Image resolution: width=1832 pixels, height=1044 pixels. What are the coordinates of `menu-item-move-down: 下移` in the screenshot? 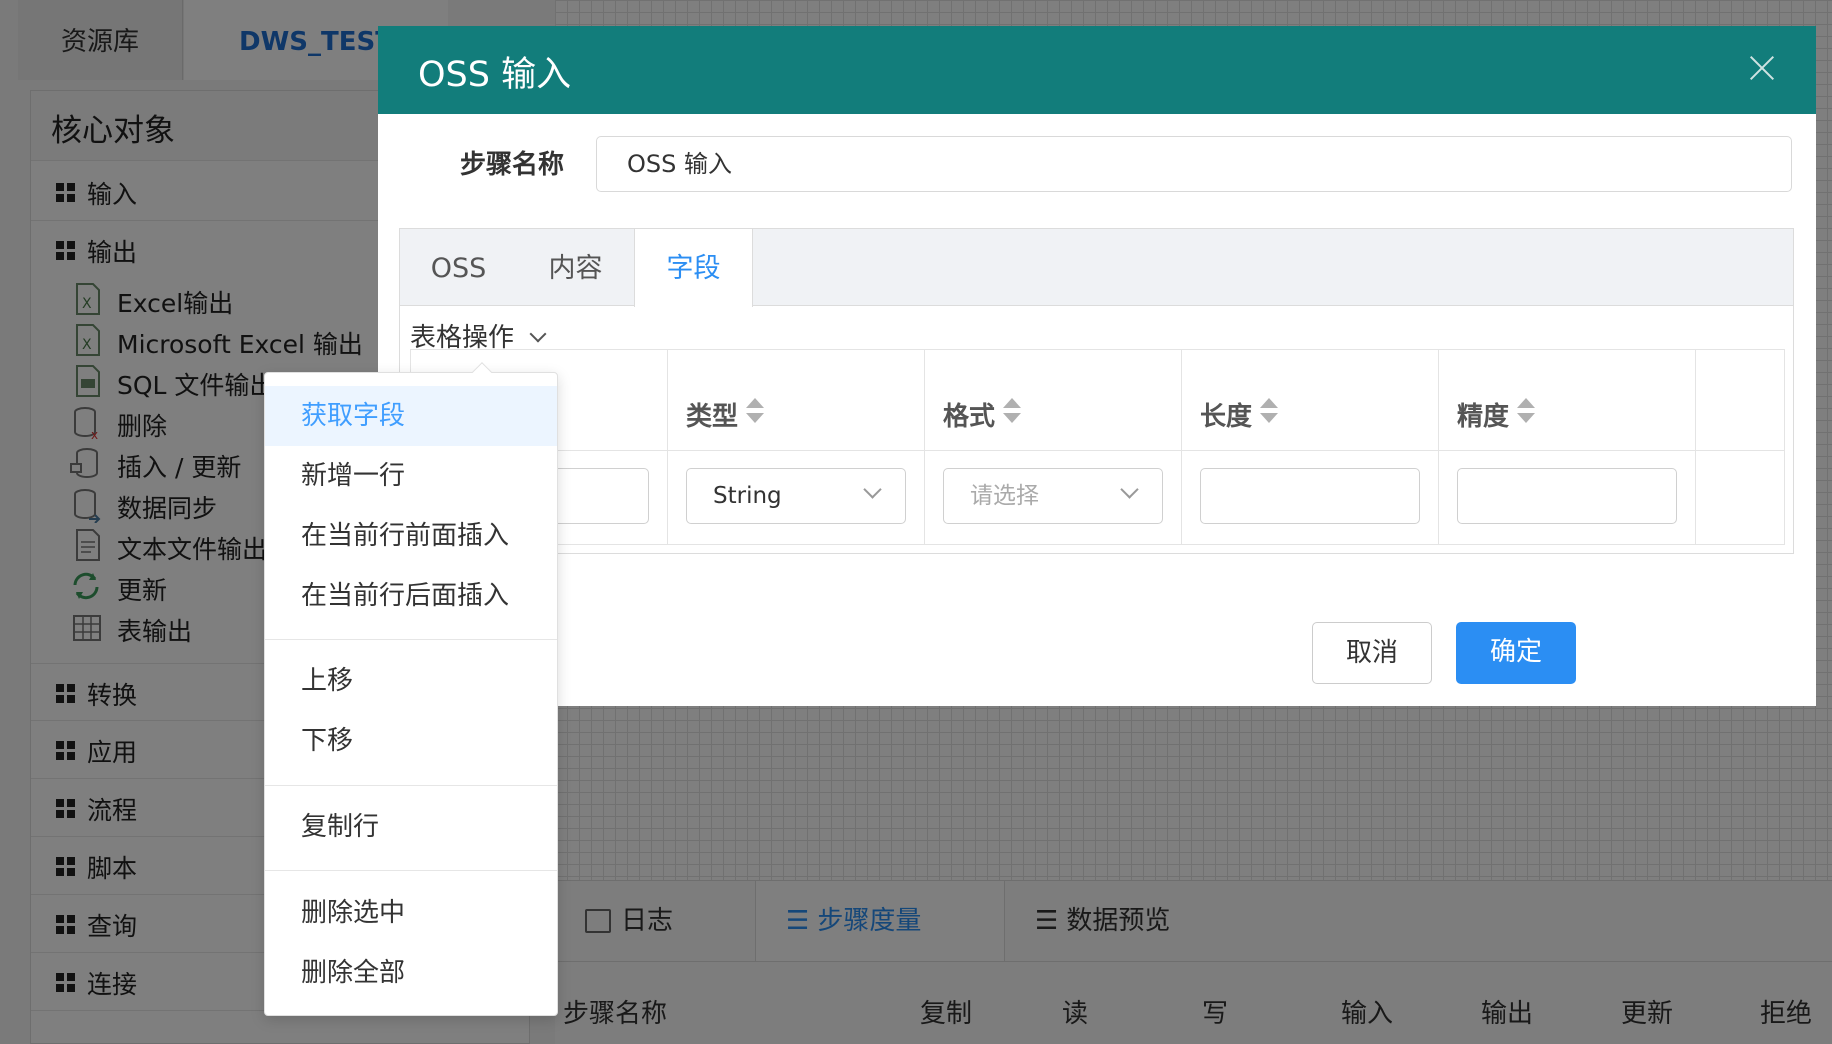 It's located at (411, 741).